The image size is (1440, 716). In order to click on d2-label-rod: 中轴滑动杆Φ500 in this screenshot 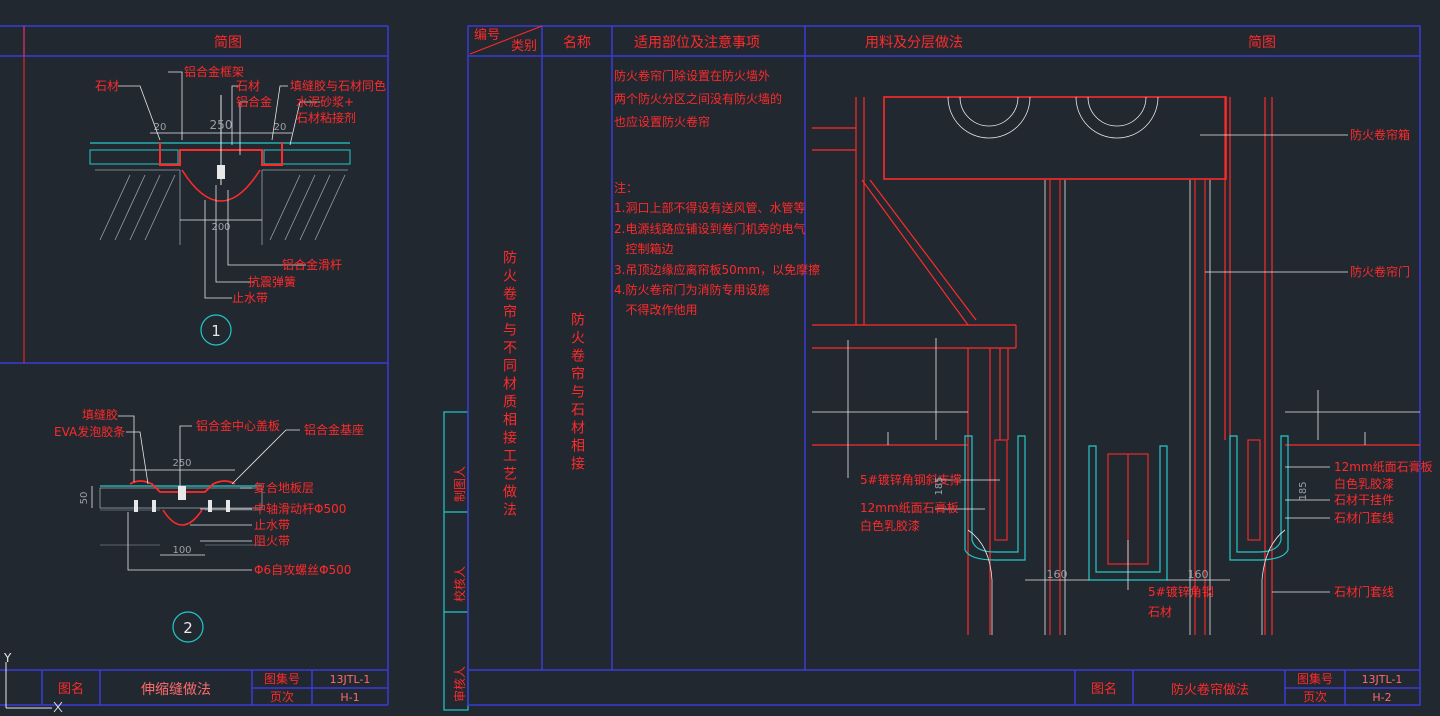, I will do `click(300, 508)`.